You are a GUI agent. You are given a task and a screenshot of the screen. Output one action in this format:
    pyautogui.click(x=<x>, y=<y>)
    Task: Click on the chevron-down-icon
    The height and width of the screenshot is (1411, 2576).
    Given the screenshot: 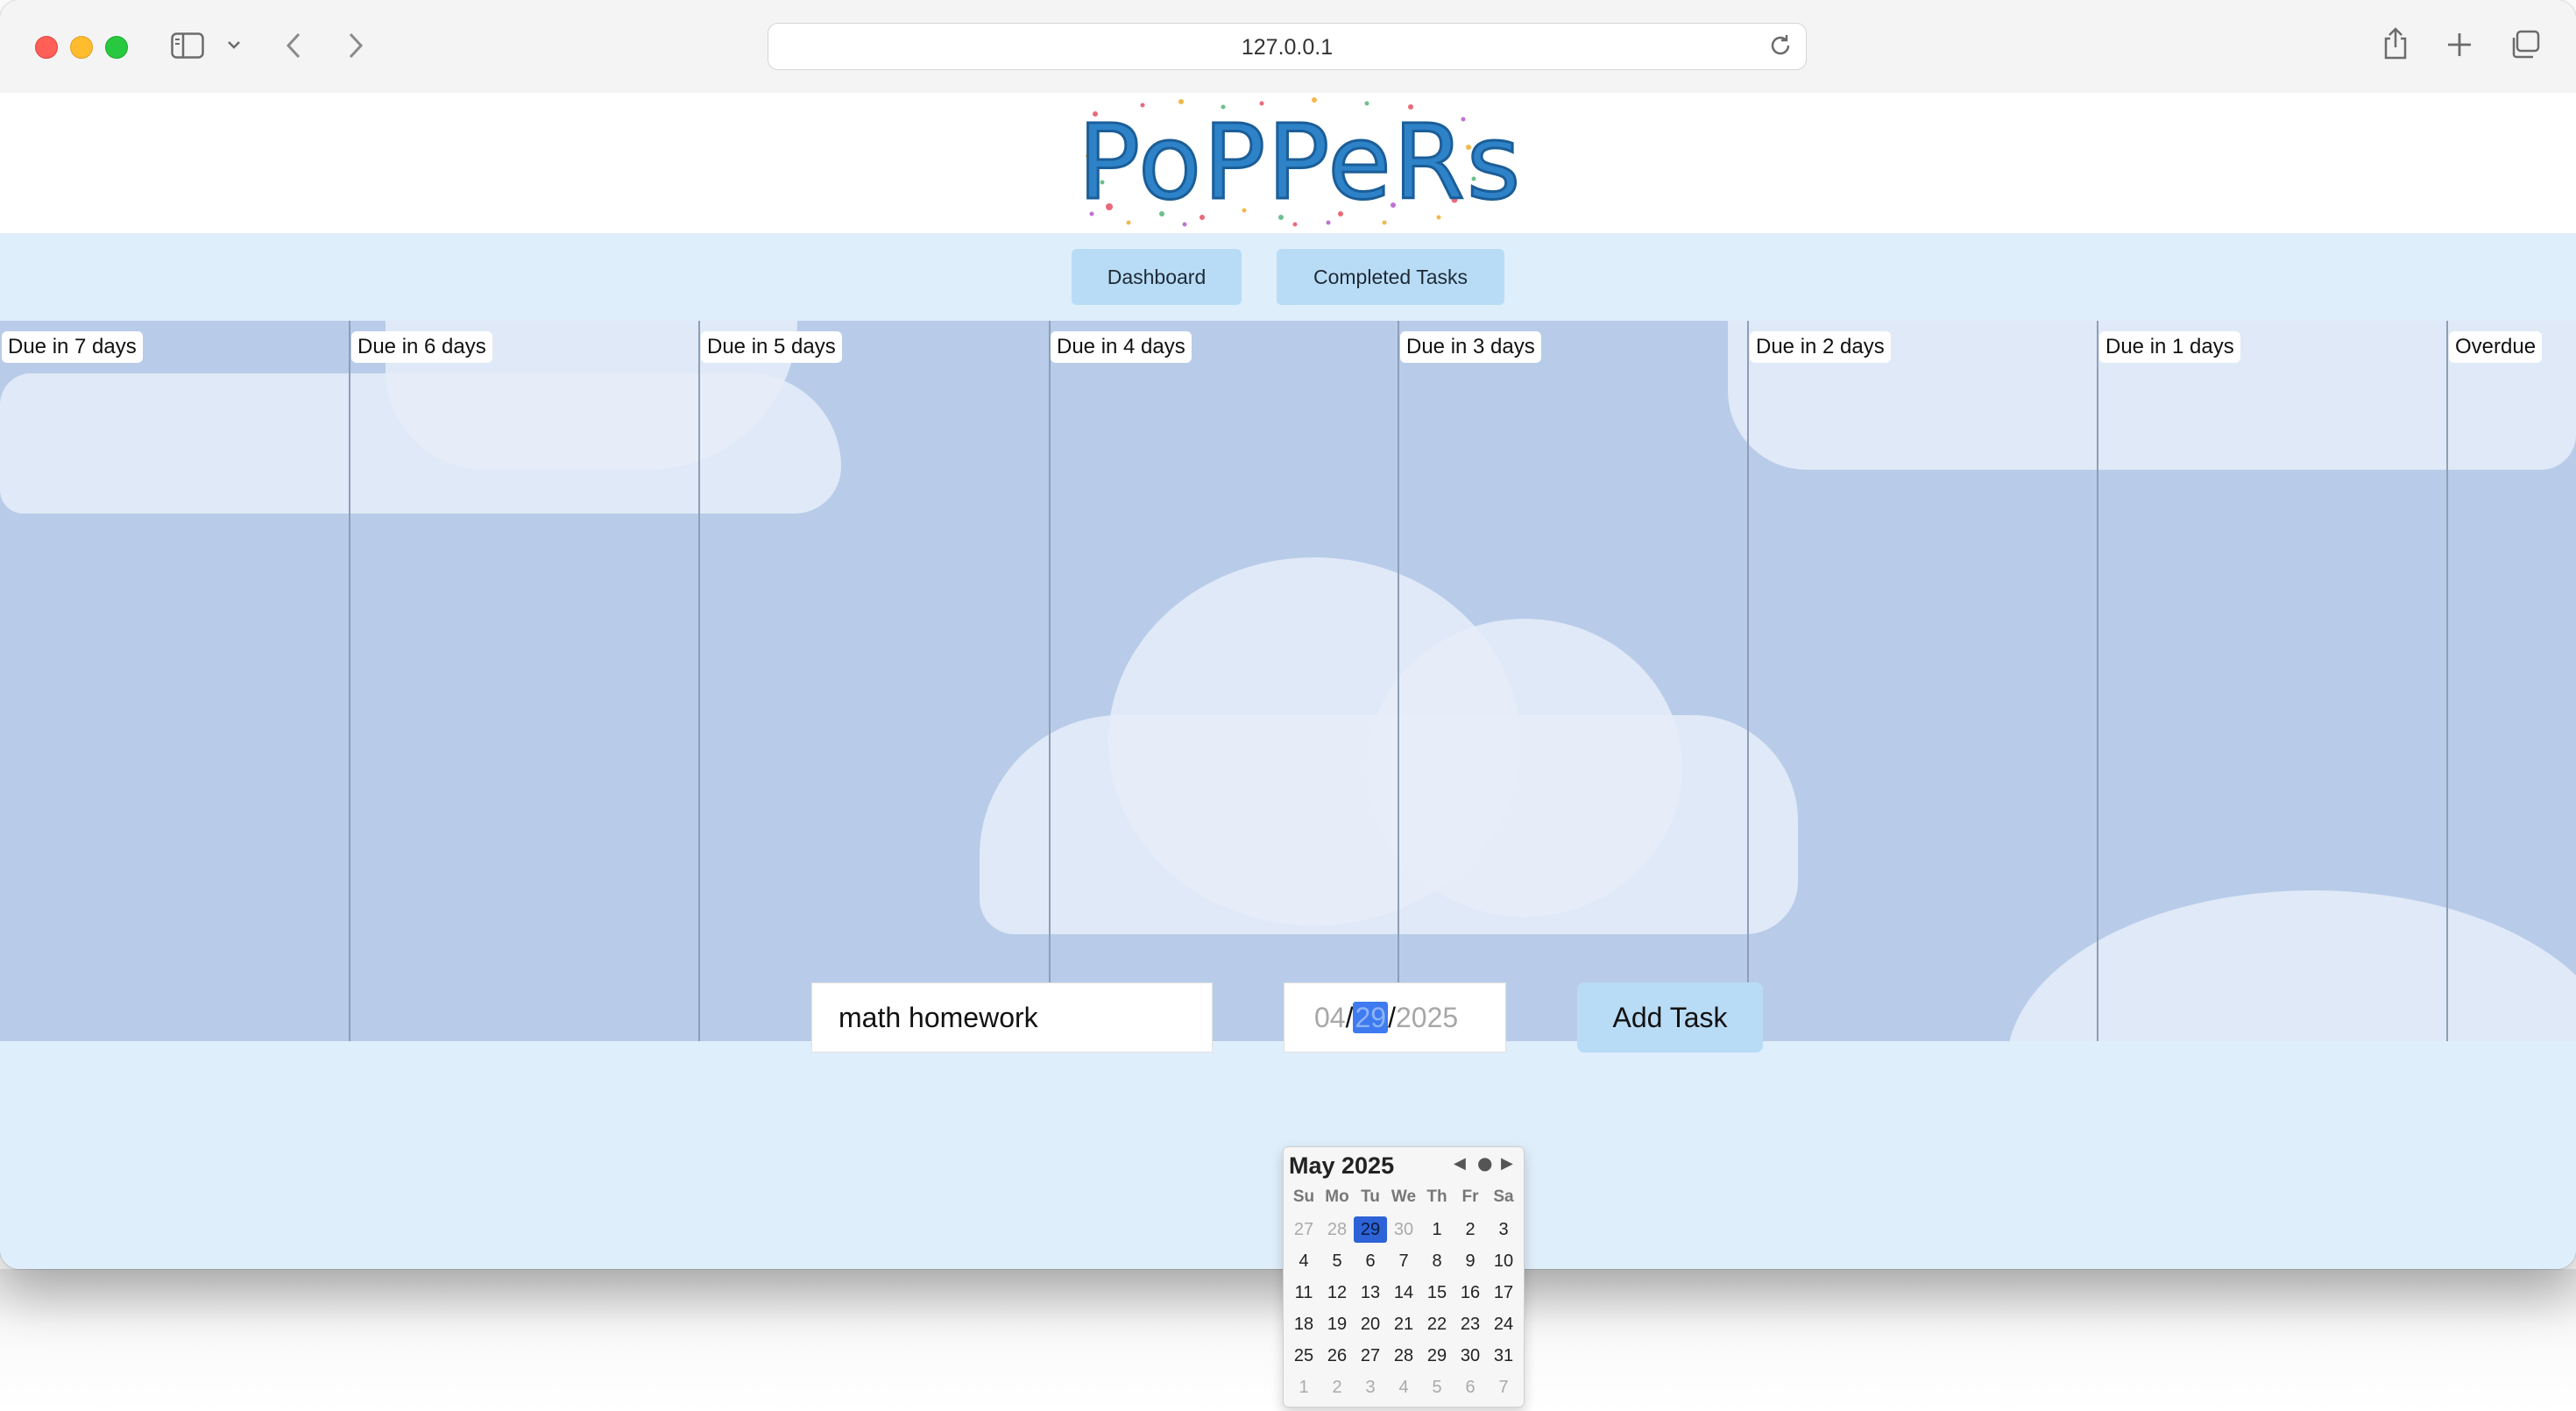 What is the action you would take?
    pyautogui.click(x=234, y=44)
    